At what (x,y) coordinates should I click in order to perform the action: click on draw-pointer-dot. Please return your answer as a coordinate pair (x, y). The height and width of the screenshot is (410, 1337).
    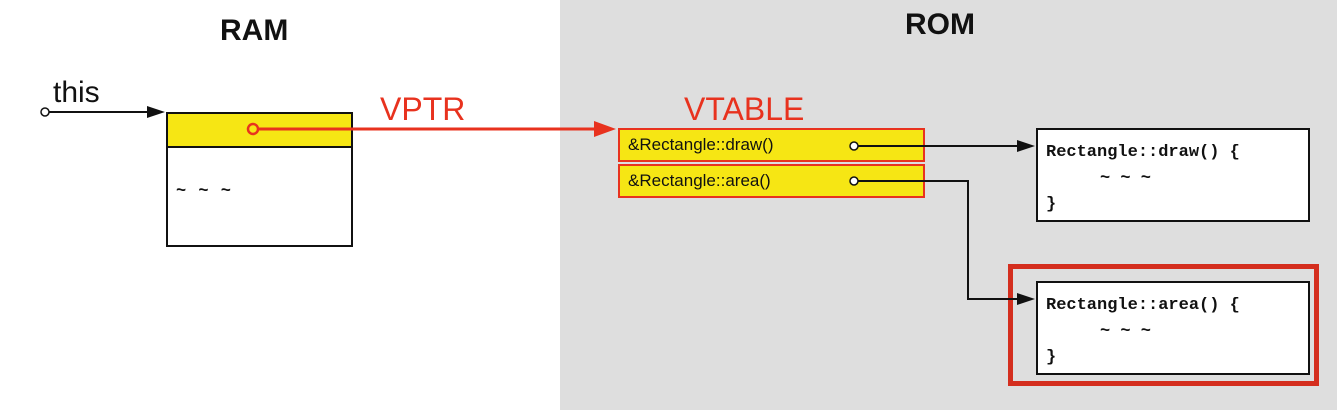
    Looking at the image, I should click on (854, 146).